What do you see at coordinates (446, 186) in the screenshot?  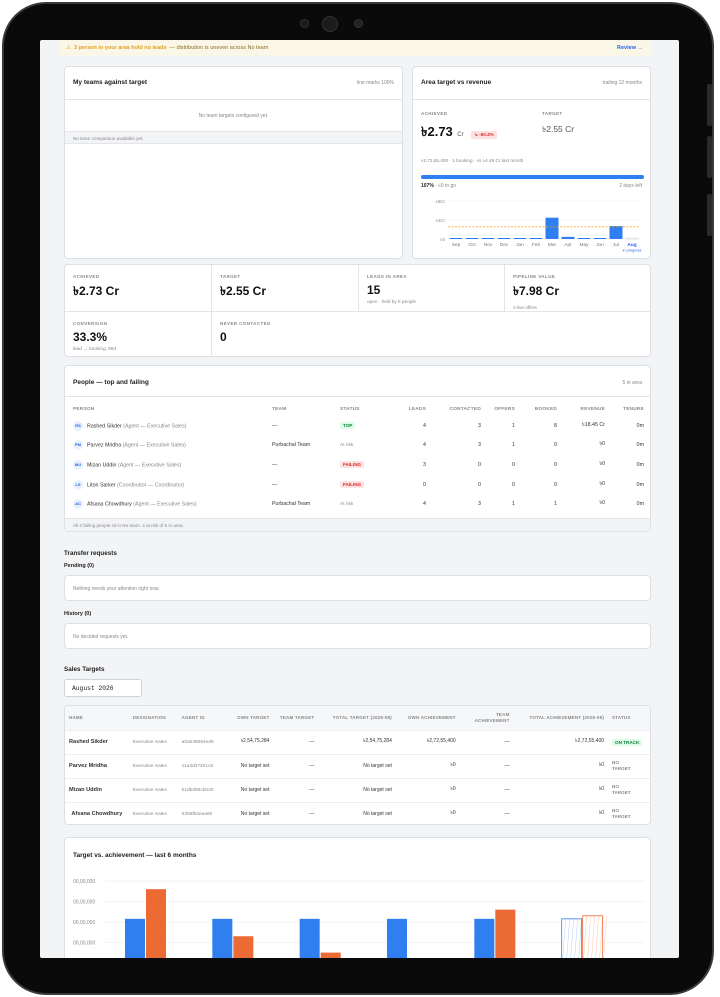 I see `progress-note: · ৳0 to go` at bounding box center [446, 186].